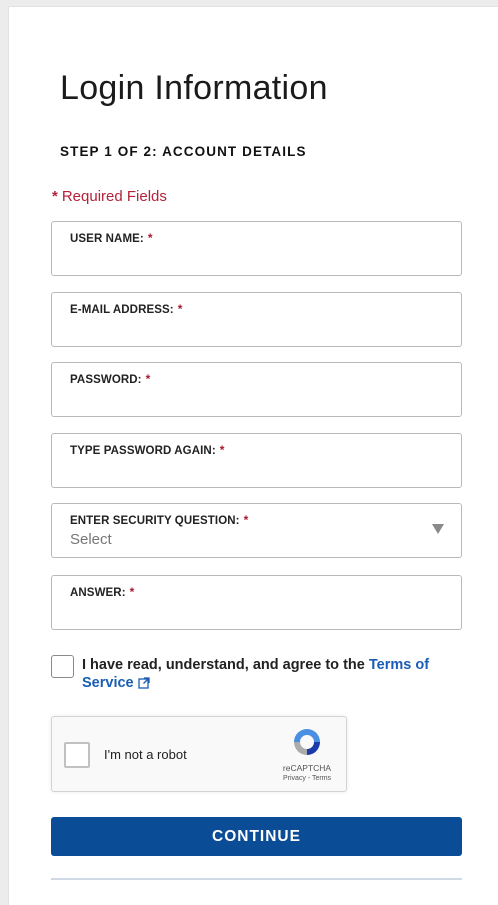 Image resolution: width=498 pixels, height=905 pixels. What do you see at coordinates (438, 529) in the screenshot?
I see `chevron-down-icon` at bounding box center [438, 529].